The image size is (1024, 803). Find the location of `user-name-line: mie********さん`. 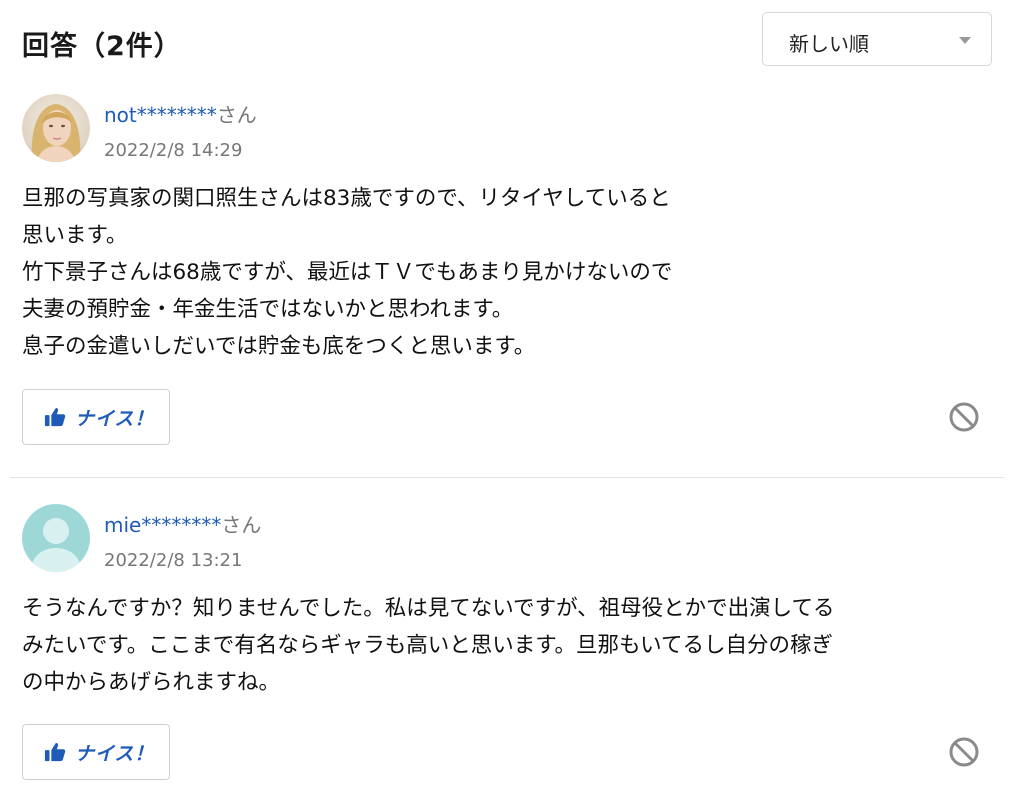

user-name-line: mie********さん is located at coordinates (182, 523).